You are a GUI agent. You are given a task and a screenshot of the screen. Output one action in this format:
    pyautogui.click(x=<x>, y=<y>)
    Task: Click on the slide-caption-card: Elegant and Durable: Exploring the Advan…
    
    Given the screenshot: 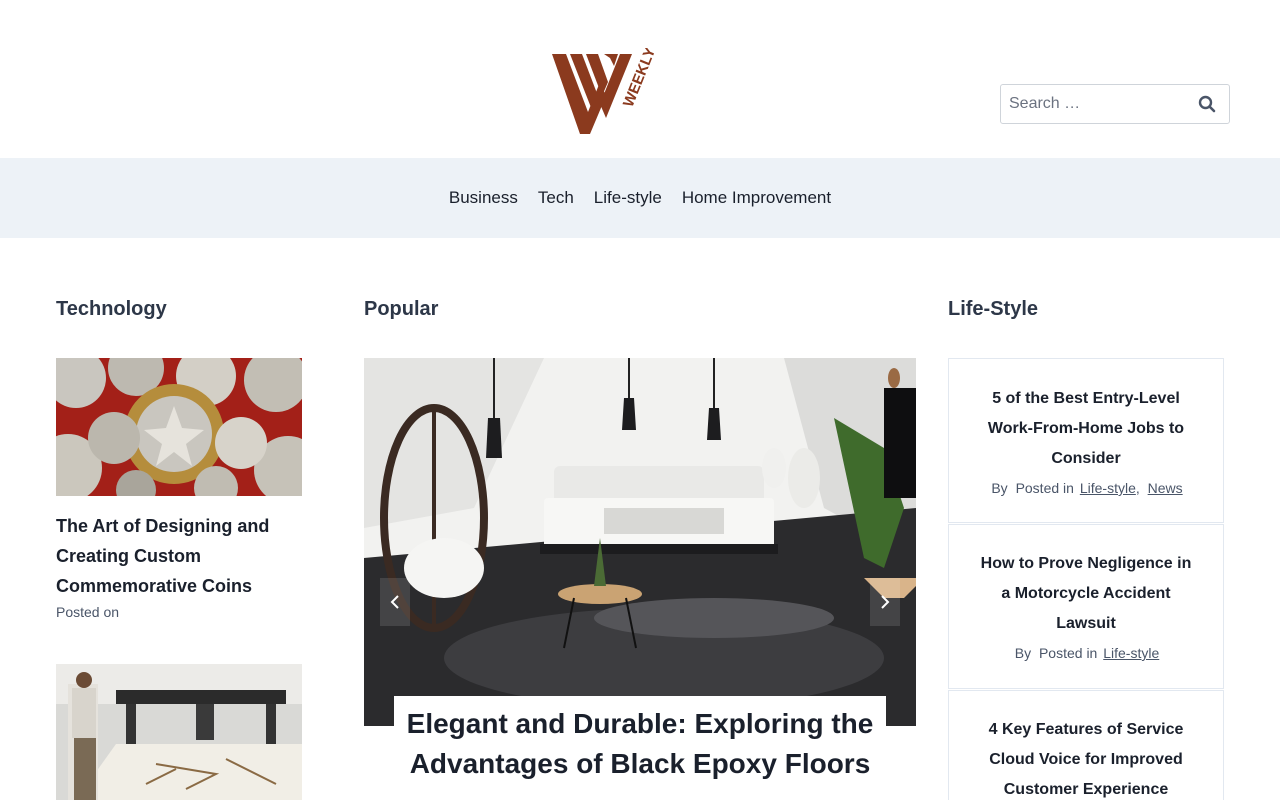 What is the action you would take?
    pyautogui.click(x=640, y=748)
    